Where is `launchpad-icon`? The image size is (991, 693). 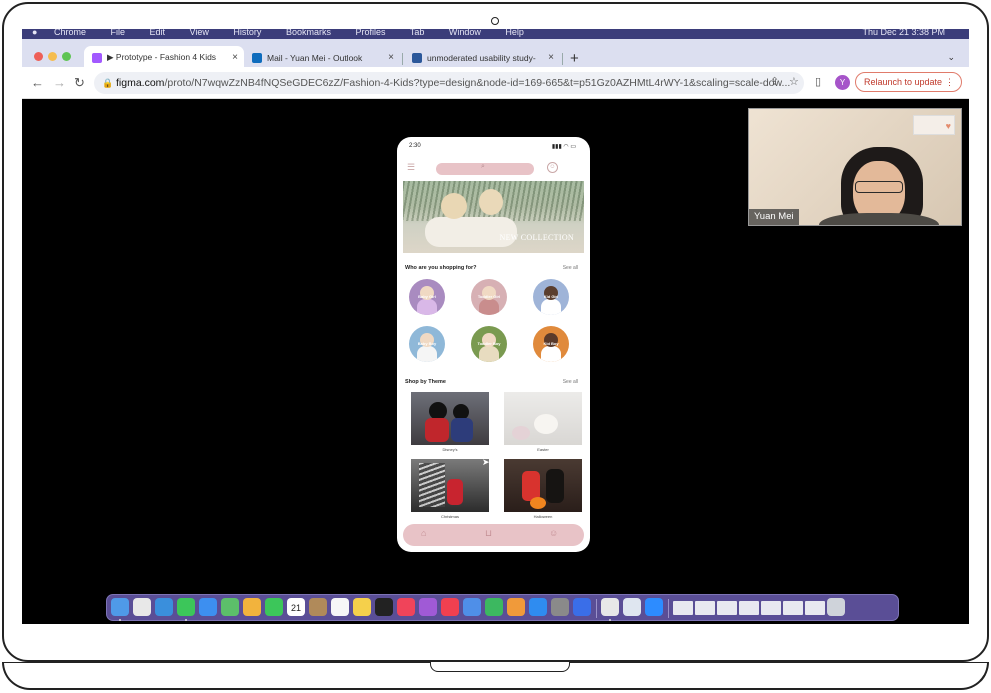 launchpad-icon is located at coordinates (142, 607).